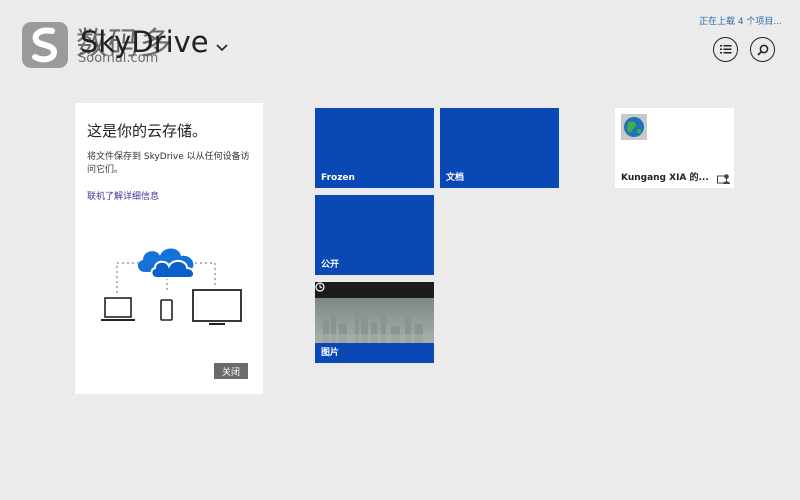  Describe the element at coordinates (330, 353) in the screenshot. I see `tile-label: 图片` at that location.